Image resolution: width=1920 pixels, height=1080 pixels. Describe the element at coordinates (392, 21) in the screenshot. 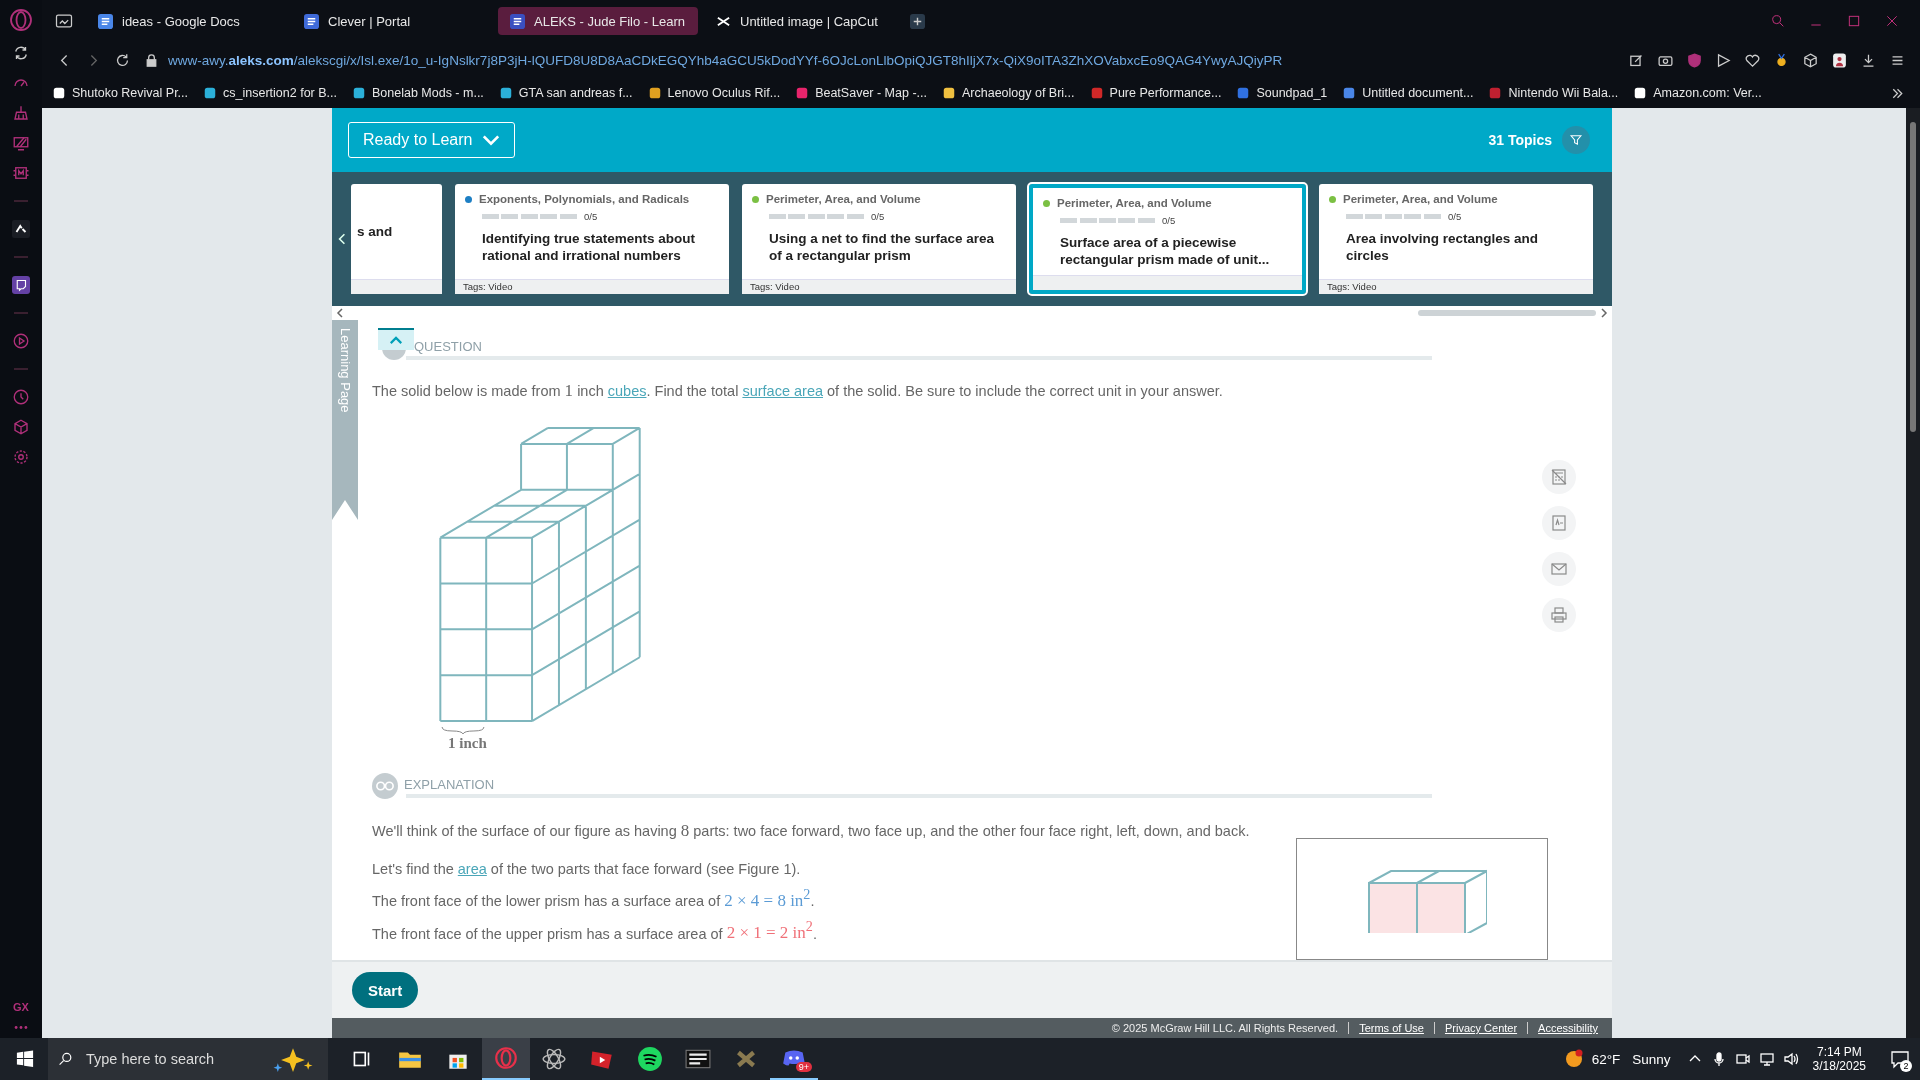

I see `browser-tab: Clever | Portal` at that location.